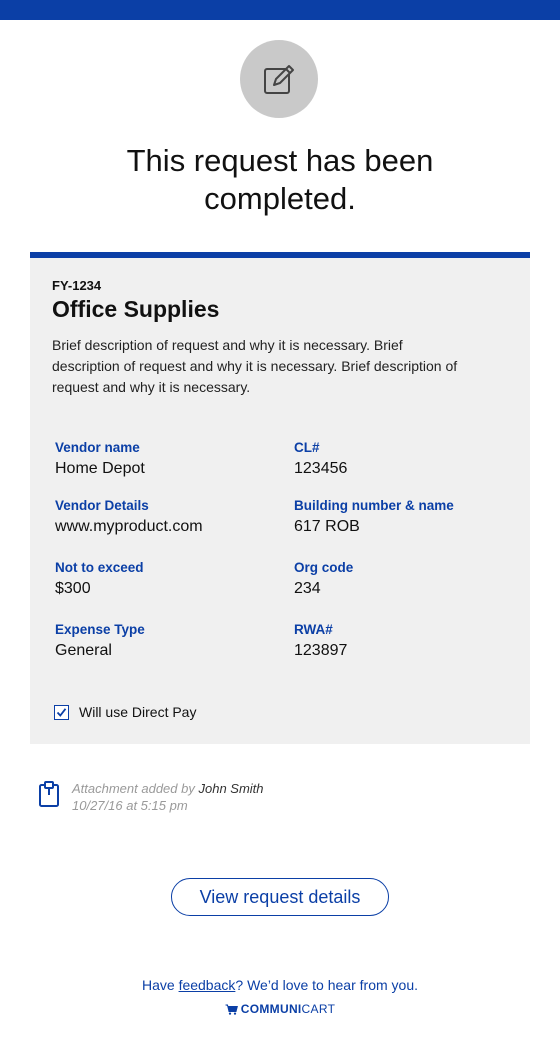  Describe the element at coordinates (280, 897) in the screenshot. I see `view-request-details-button: View request details` at that location.